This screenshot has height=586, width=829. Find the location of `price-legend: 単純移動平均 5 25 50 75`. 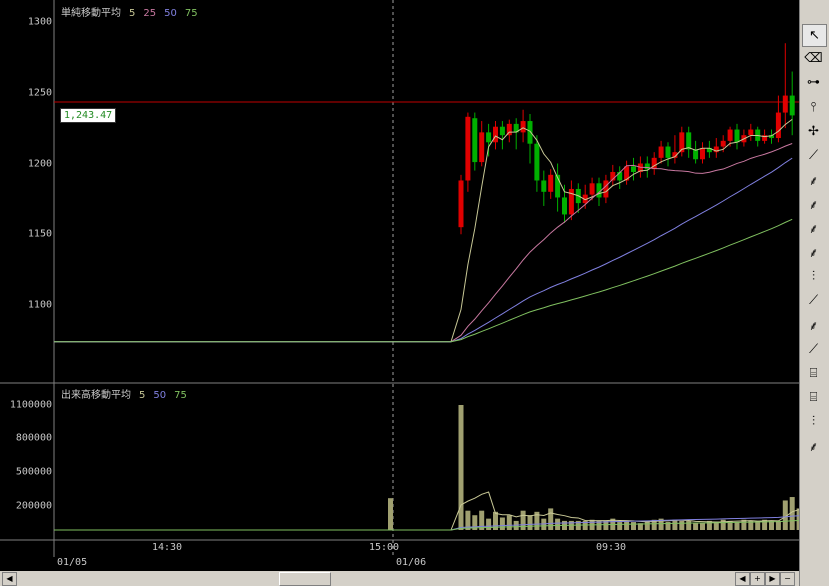

price-legend: 単純移動平均 5 25 50 75 is located at coordinates (133, 11).